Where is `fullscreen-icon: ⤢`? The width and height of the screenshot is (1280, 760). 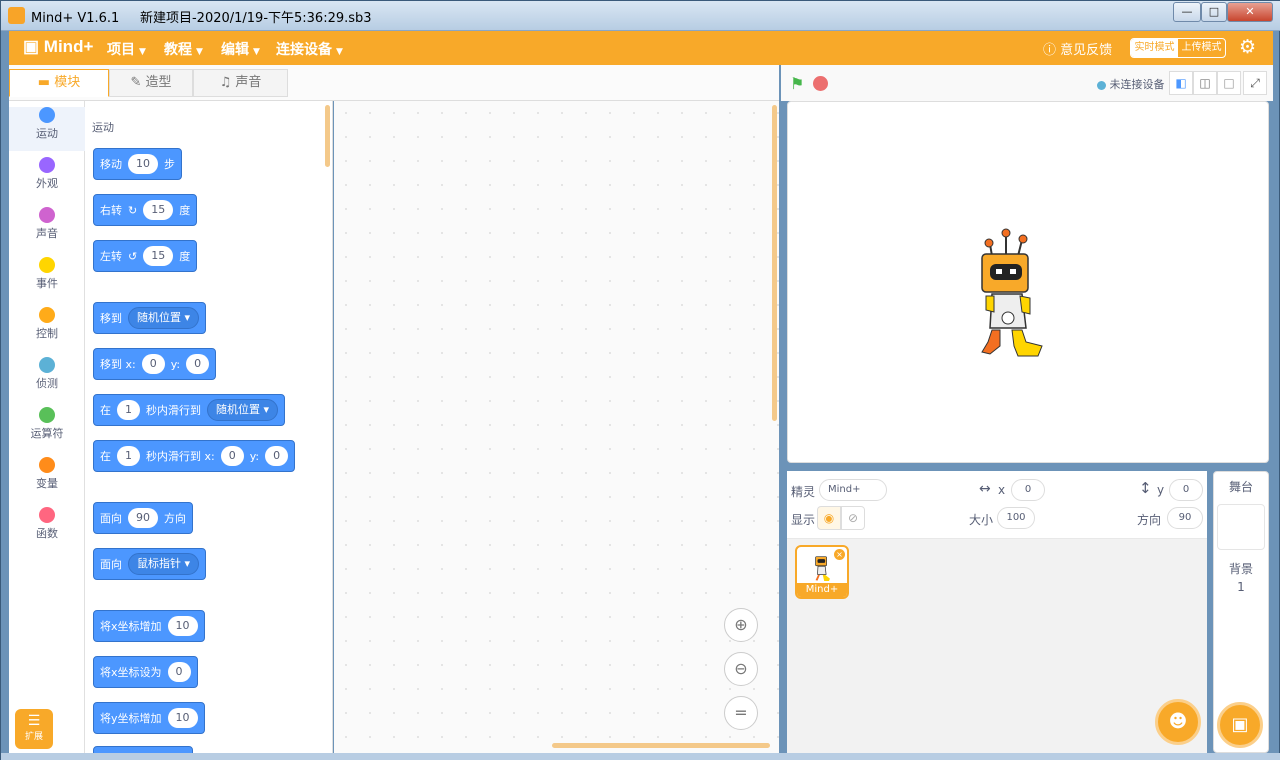
fullscreen-icon: ⤢ is located at coordinates (1255, 83).